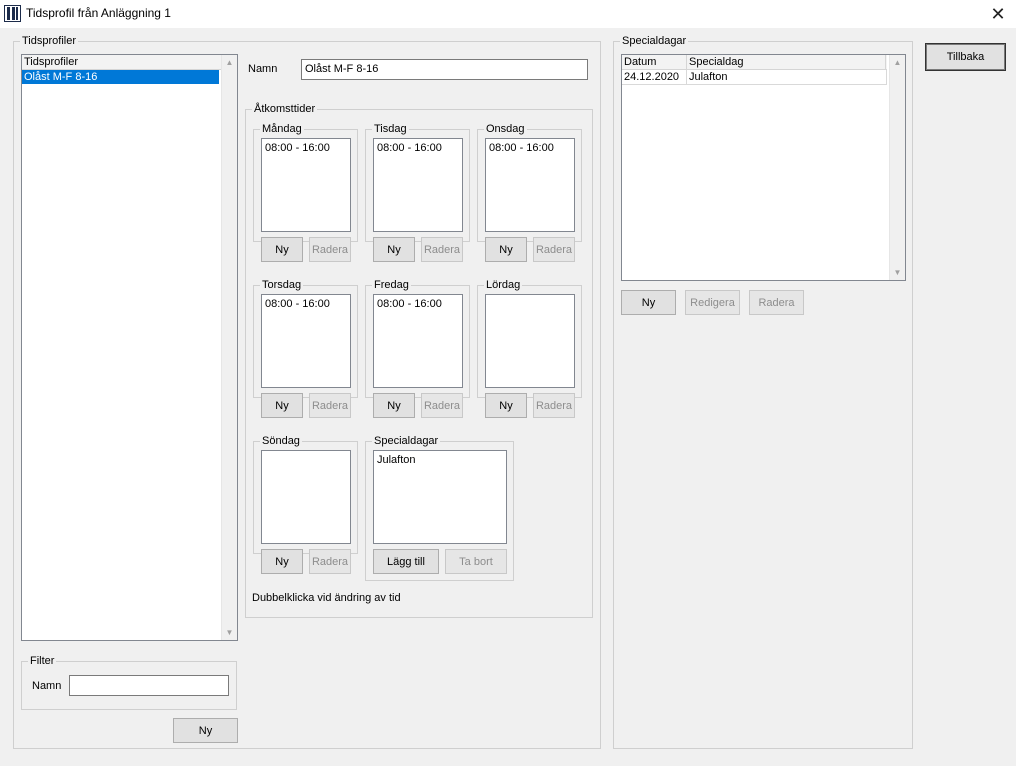  I want to click on remove-special-day-button: Ta bort, so click(476, 561).